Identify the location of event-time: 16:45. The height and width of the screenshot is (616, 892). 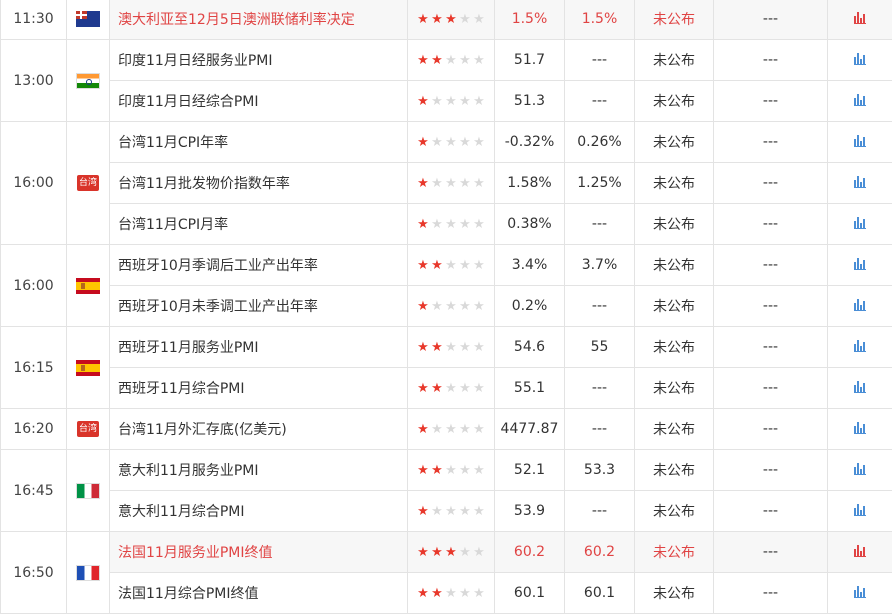
(33, 490).